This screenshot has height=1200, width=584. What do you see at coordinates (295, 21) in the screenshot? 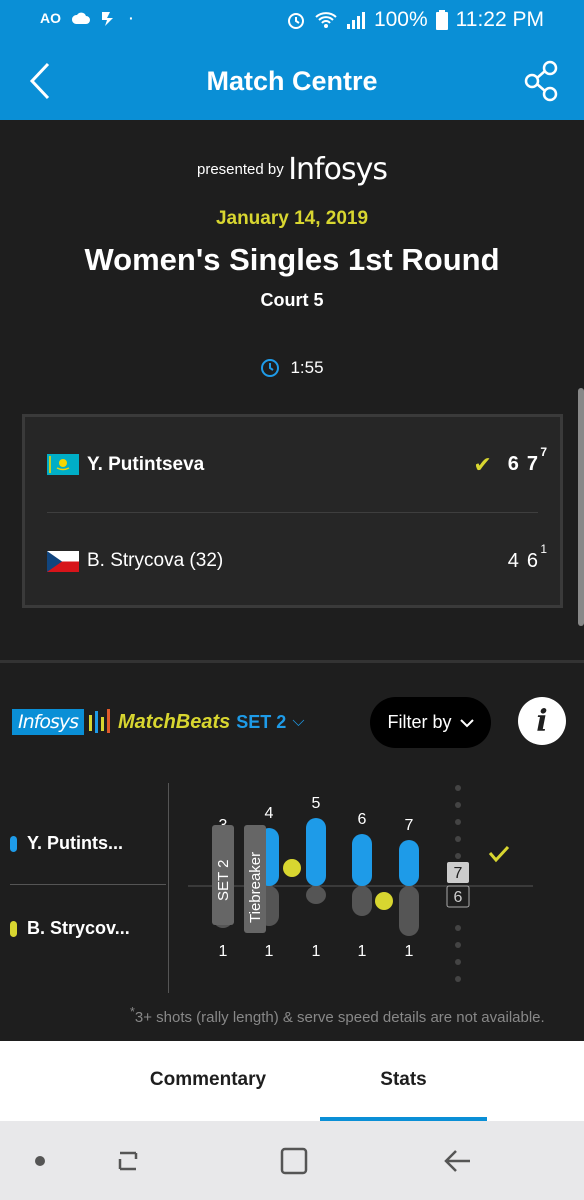
I see `alarm-icon` at bounding box center [295, 21].